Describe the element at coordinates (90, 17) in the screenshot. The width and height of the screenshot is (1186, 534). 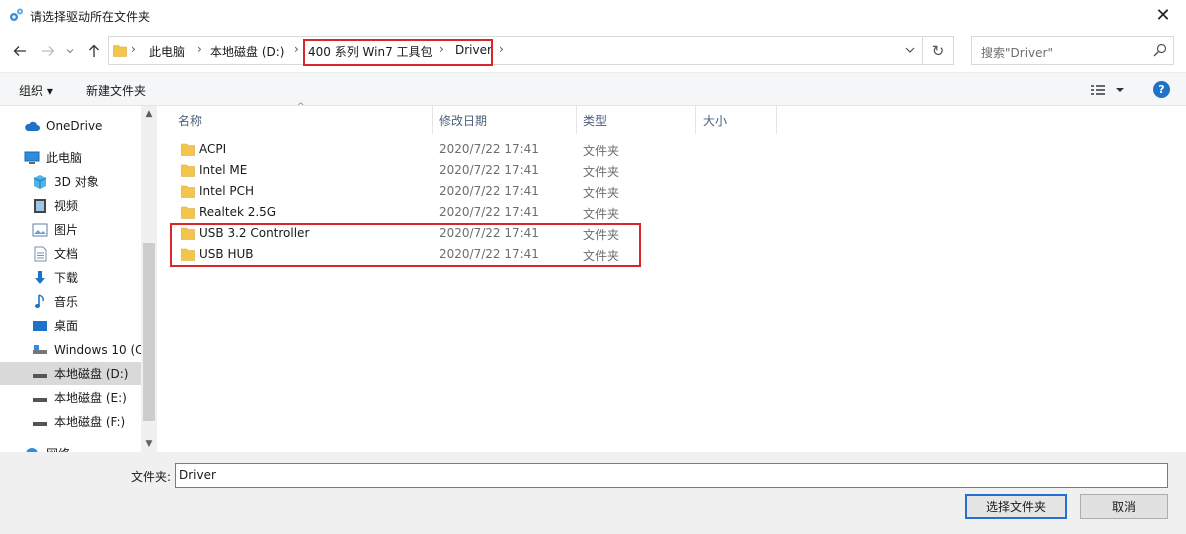
I see `window-title: 请选择驱动所在文件夹` at that location.